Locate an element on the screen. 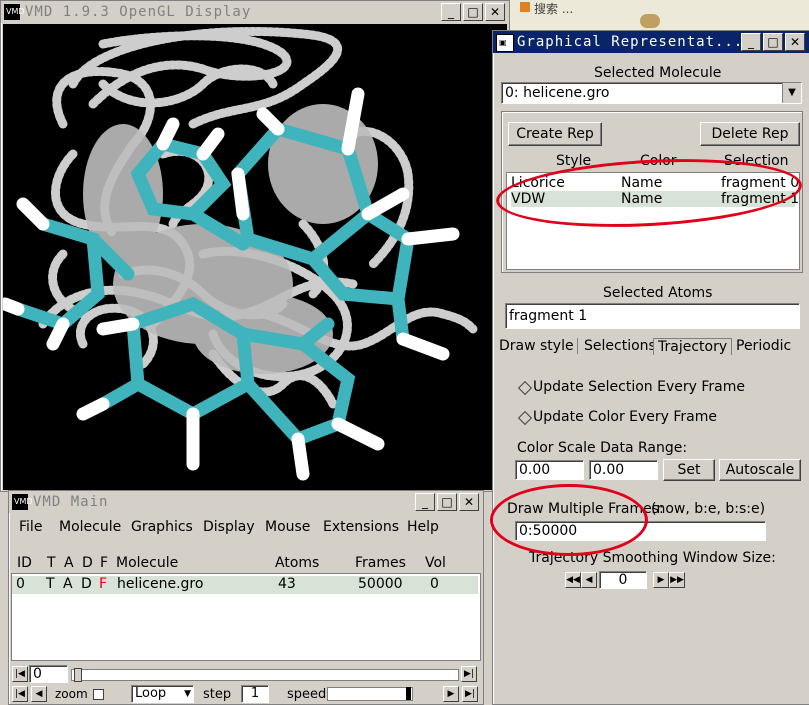 The image size is (809, 705). tab-draw-style: Draw style is located at coordinates (536, 346).